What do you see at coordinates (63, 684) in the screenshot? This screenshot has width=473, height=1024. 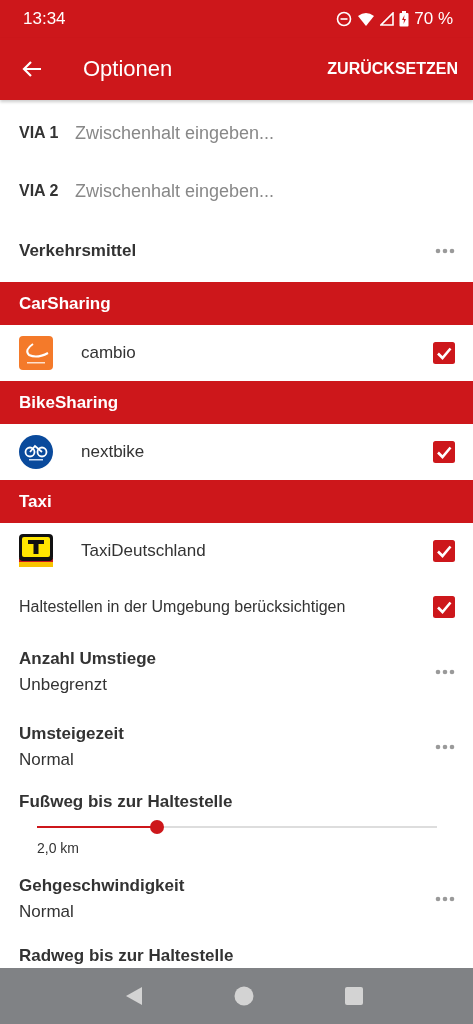 I see `setting-value: Unbegrenzt` at bounding box center [63, 684].